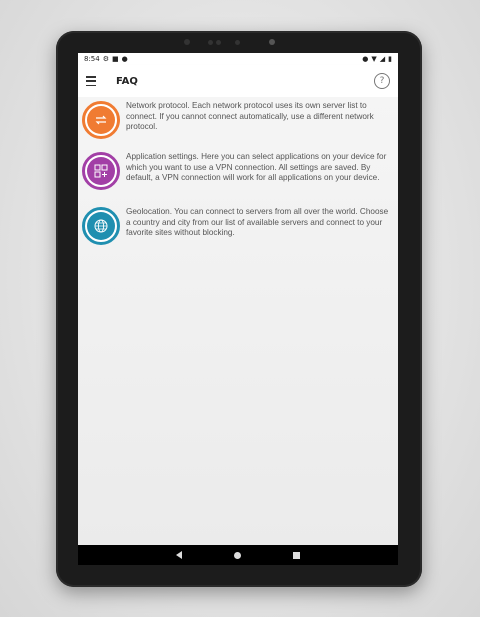 This screenshot has width=480, height=617. I want to click on system-nav-bar, so click(238, 555).